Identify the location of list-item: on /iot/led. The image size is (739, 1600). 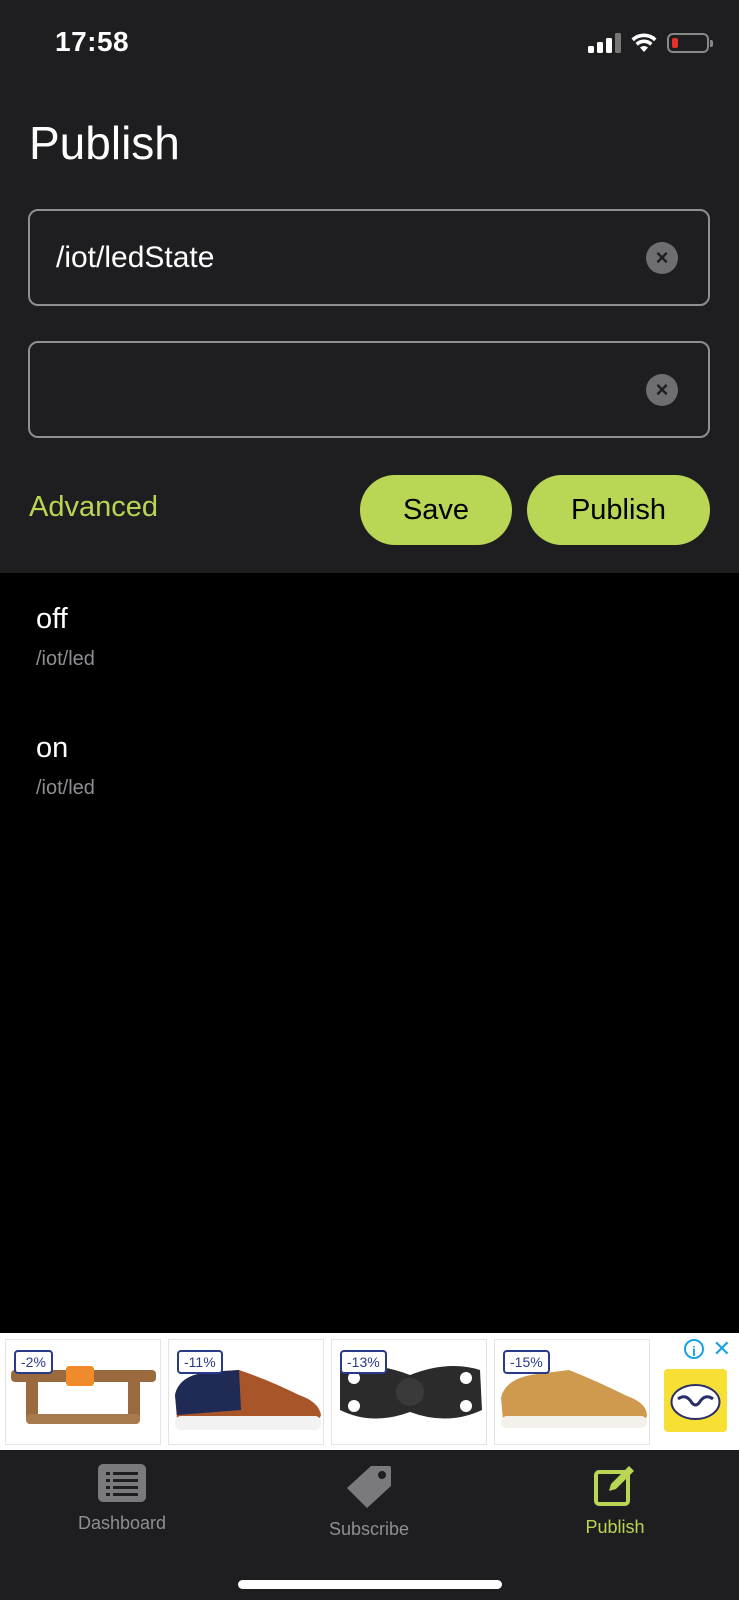
(65, 766).